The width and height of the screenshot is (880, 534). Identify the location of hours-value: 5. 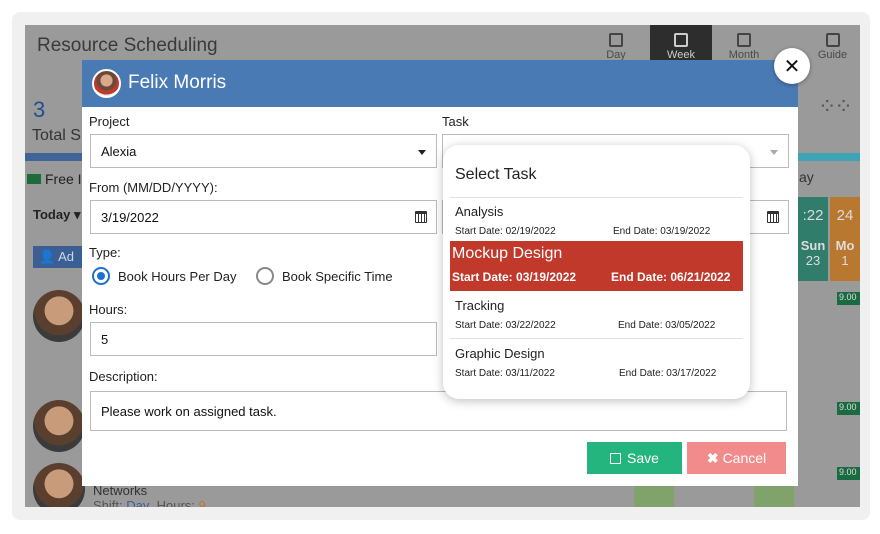
(105, 339).